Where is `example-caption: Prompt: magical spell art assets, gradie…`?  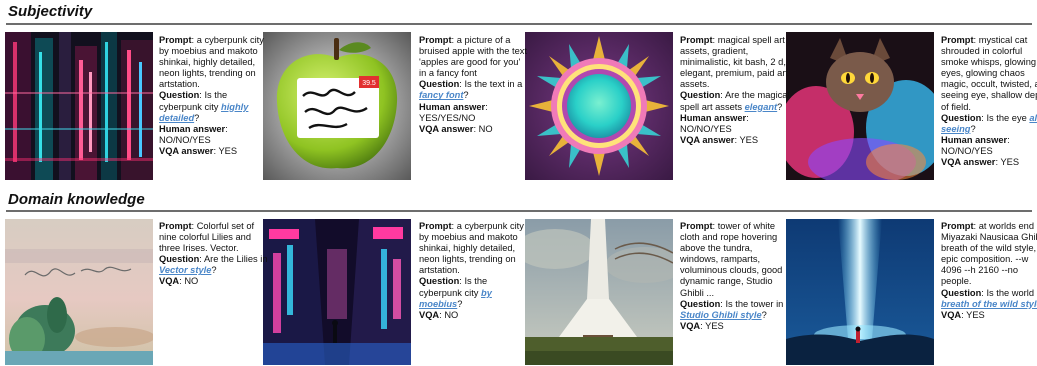 example-caption: Prompt: magical spell art assets, gradie… is located at coordinates (735, 90).